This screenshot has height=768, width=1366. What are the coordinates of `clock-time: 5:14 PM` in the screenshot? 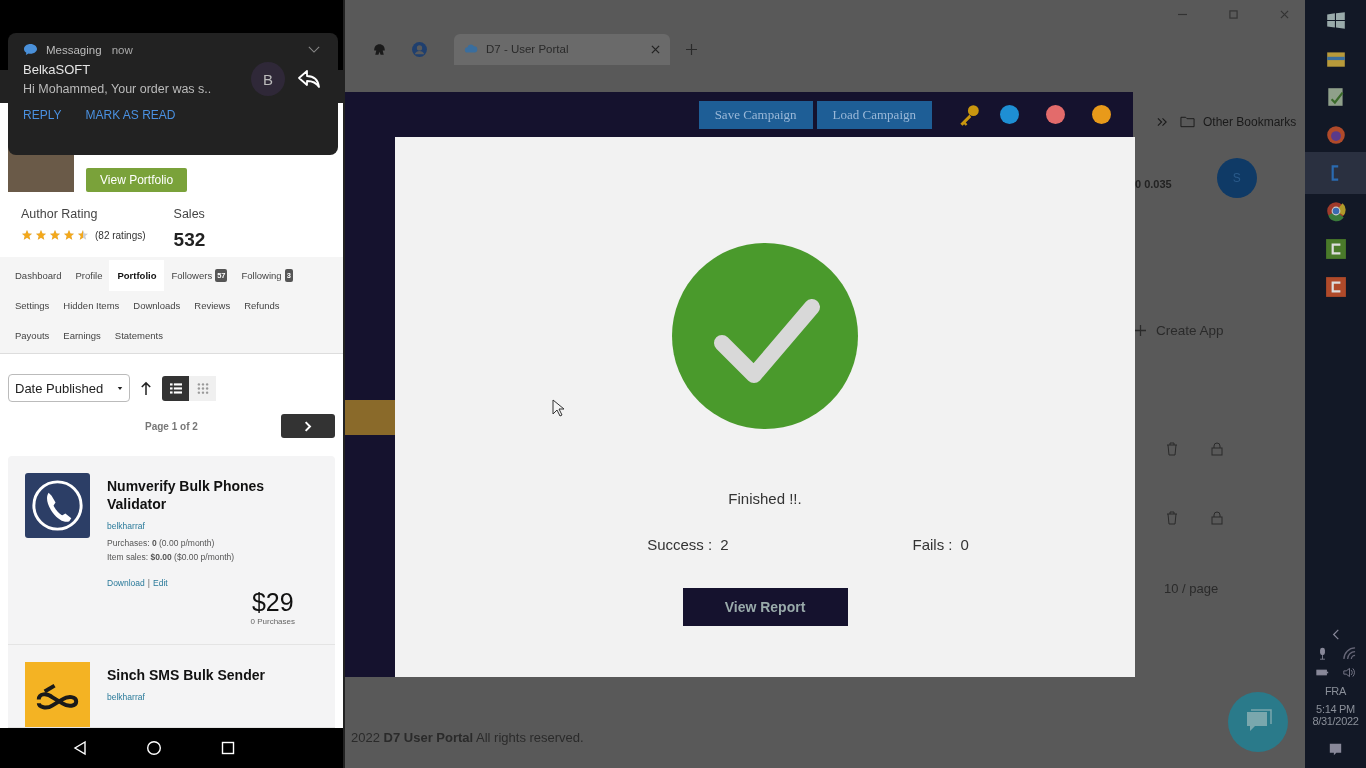 It's located at (1335, 709).